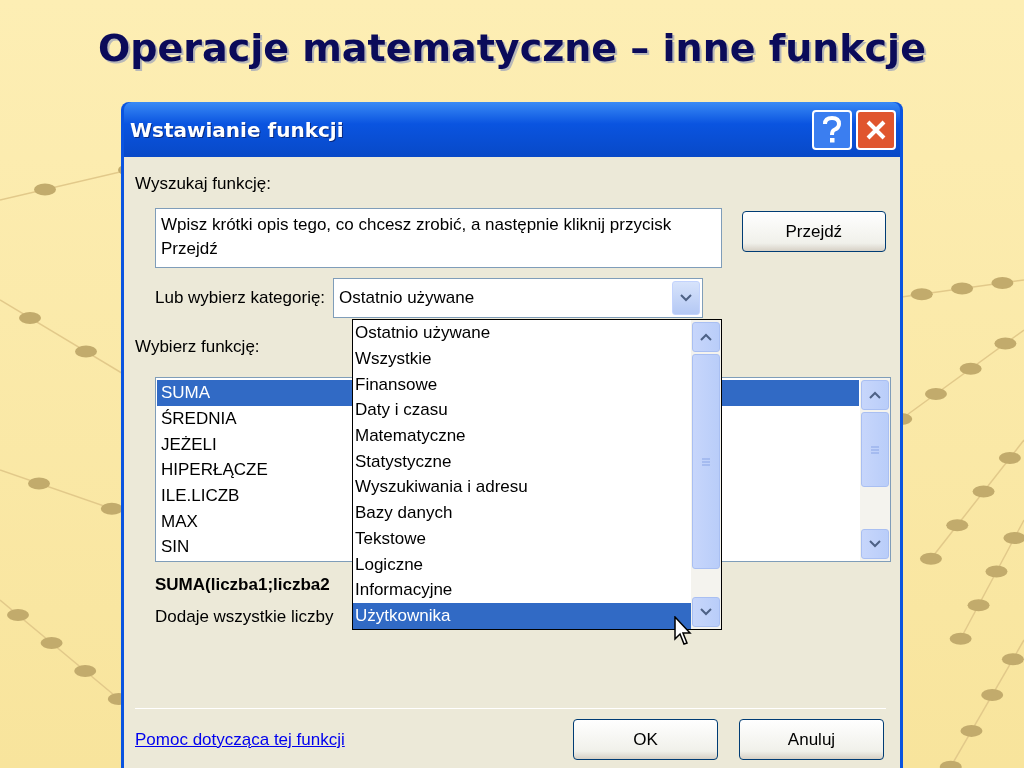  Describe the element at coordinates (244, 617) in the screenshot. I see `function-description: Dodaje wszystkie liczby` at that location.